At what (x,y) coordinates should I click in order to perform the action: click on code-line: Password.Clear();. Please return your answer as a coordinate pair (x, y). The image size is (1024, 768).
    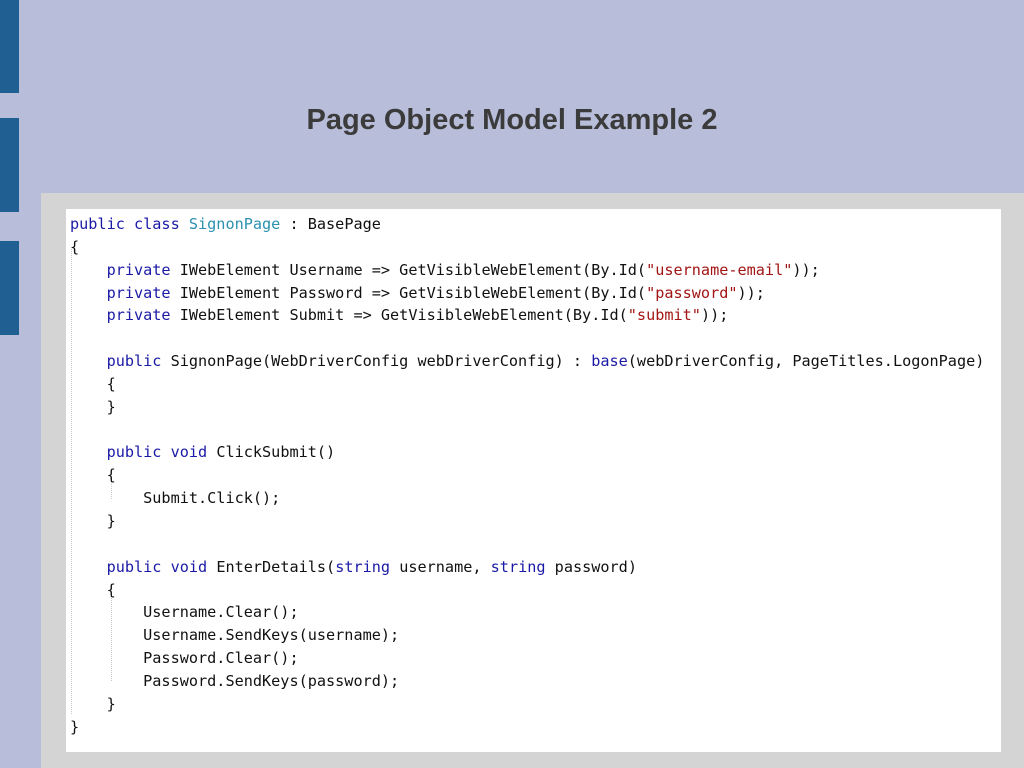
    Looking at the image, I should click on (527, 658).